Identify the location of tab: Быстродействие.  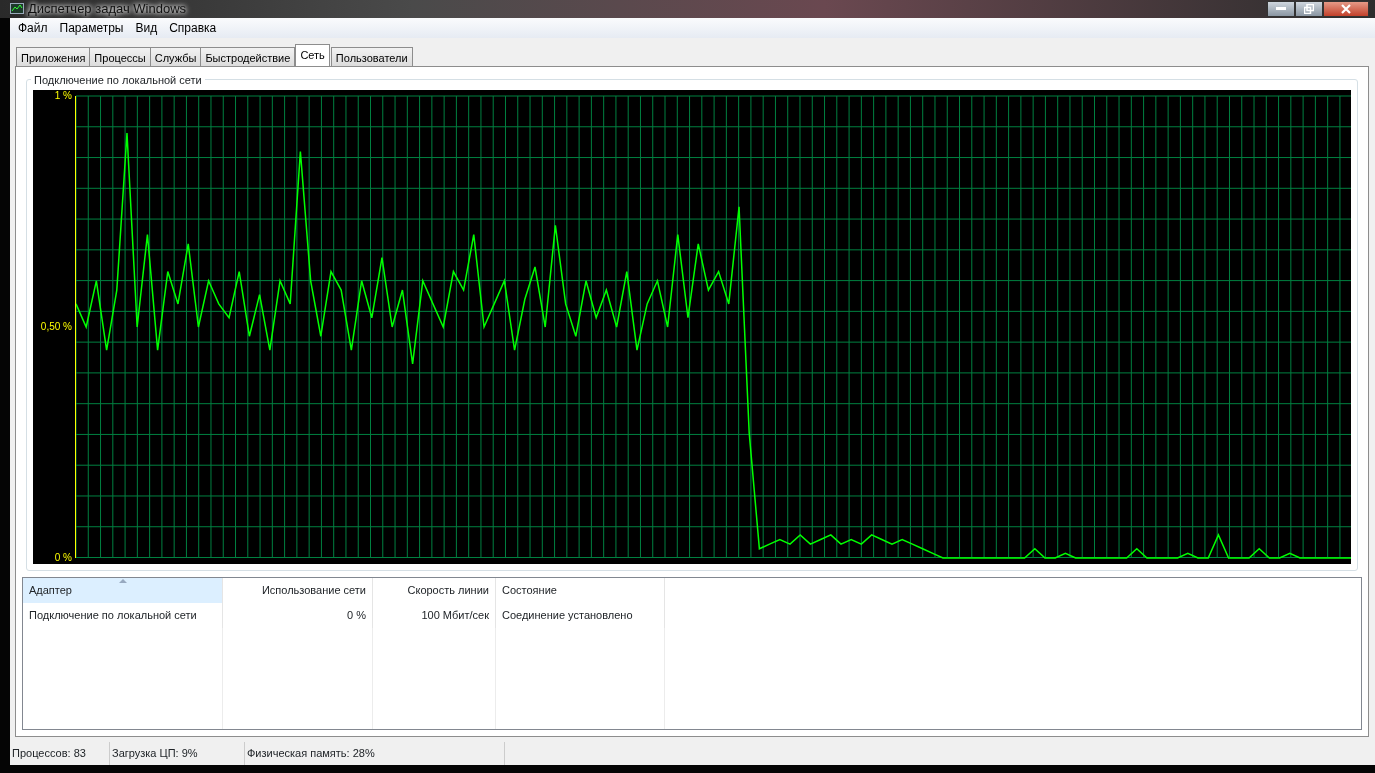
(248, 56).